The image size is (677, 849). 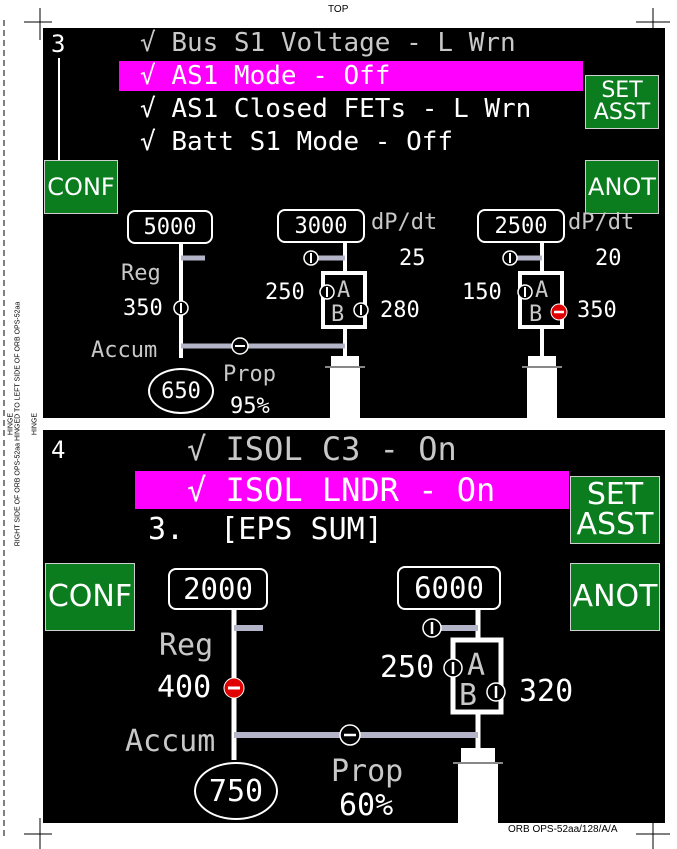 I want to click on tank2-a-value: 150, so click(x=482, y=292).